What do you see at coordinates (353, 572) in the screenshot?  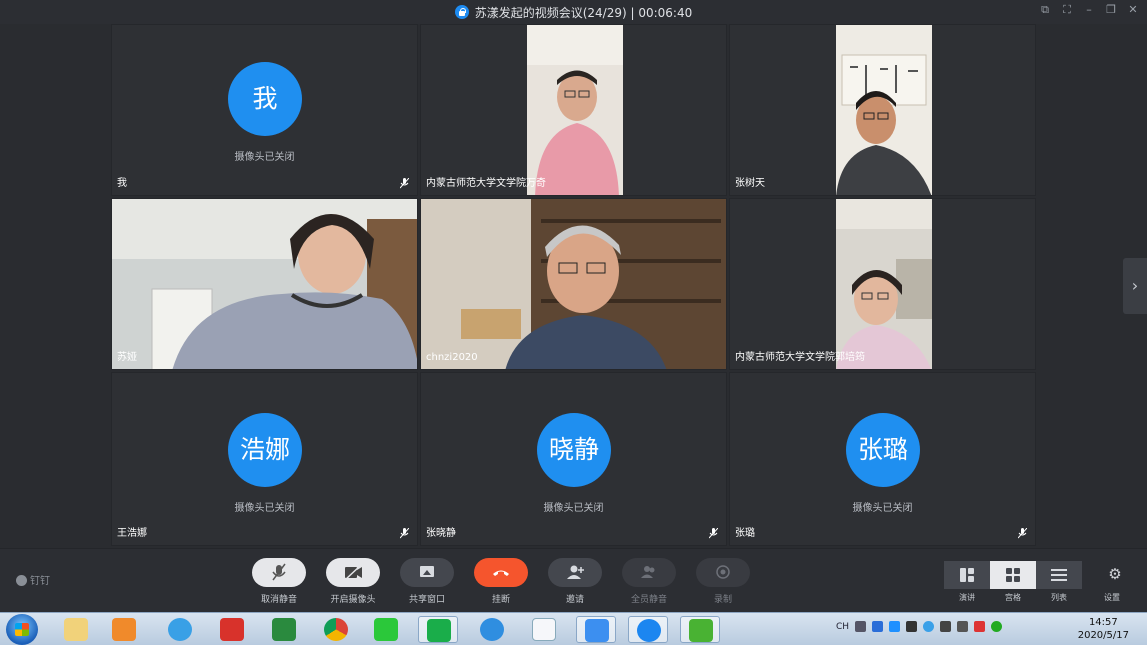 I see `camera-off-icon` at bounding box center [353, 572].